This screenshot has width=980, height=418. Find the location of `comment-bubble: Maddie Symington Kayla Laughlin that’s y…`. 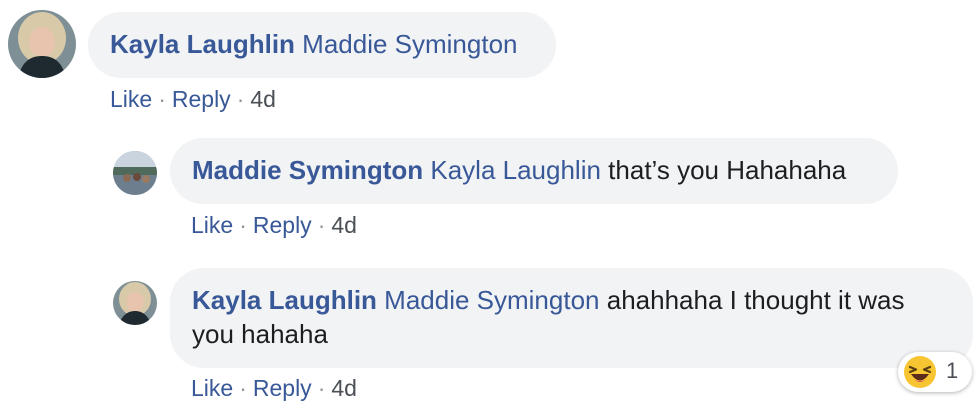

comment-bubble: Maddie Symington Kayla Laughlin that’s y… is located at coordinates (534, 171).